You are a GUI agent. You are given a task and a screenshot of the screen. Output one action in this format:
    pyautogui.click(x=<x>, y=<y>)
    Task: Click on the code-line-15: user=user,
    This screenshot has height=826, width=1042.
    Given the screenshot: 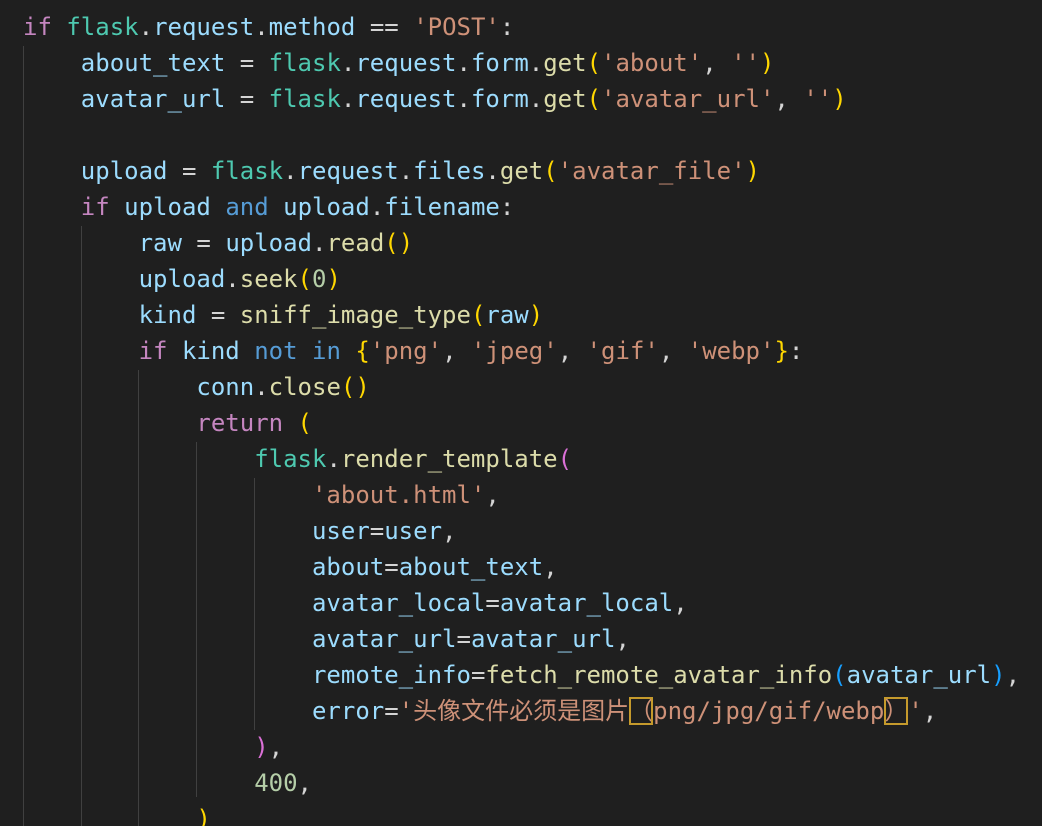 What is the action you would take?
    pyautogui.click(x=240, y=531)
    